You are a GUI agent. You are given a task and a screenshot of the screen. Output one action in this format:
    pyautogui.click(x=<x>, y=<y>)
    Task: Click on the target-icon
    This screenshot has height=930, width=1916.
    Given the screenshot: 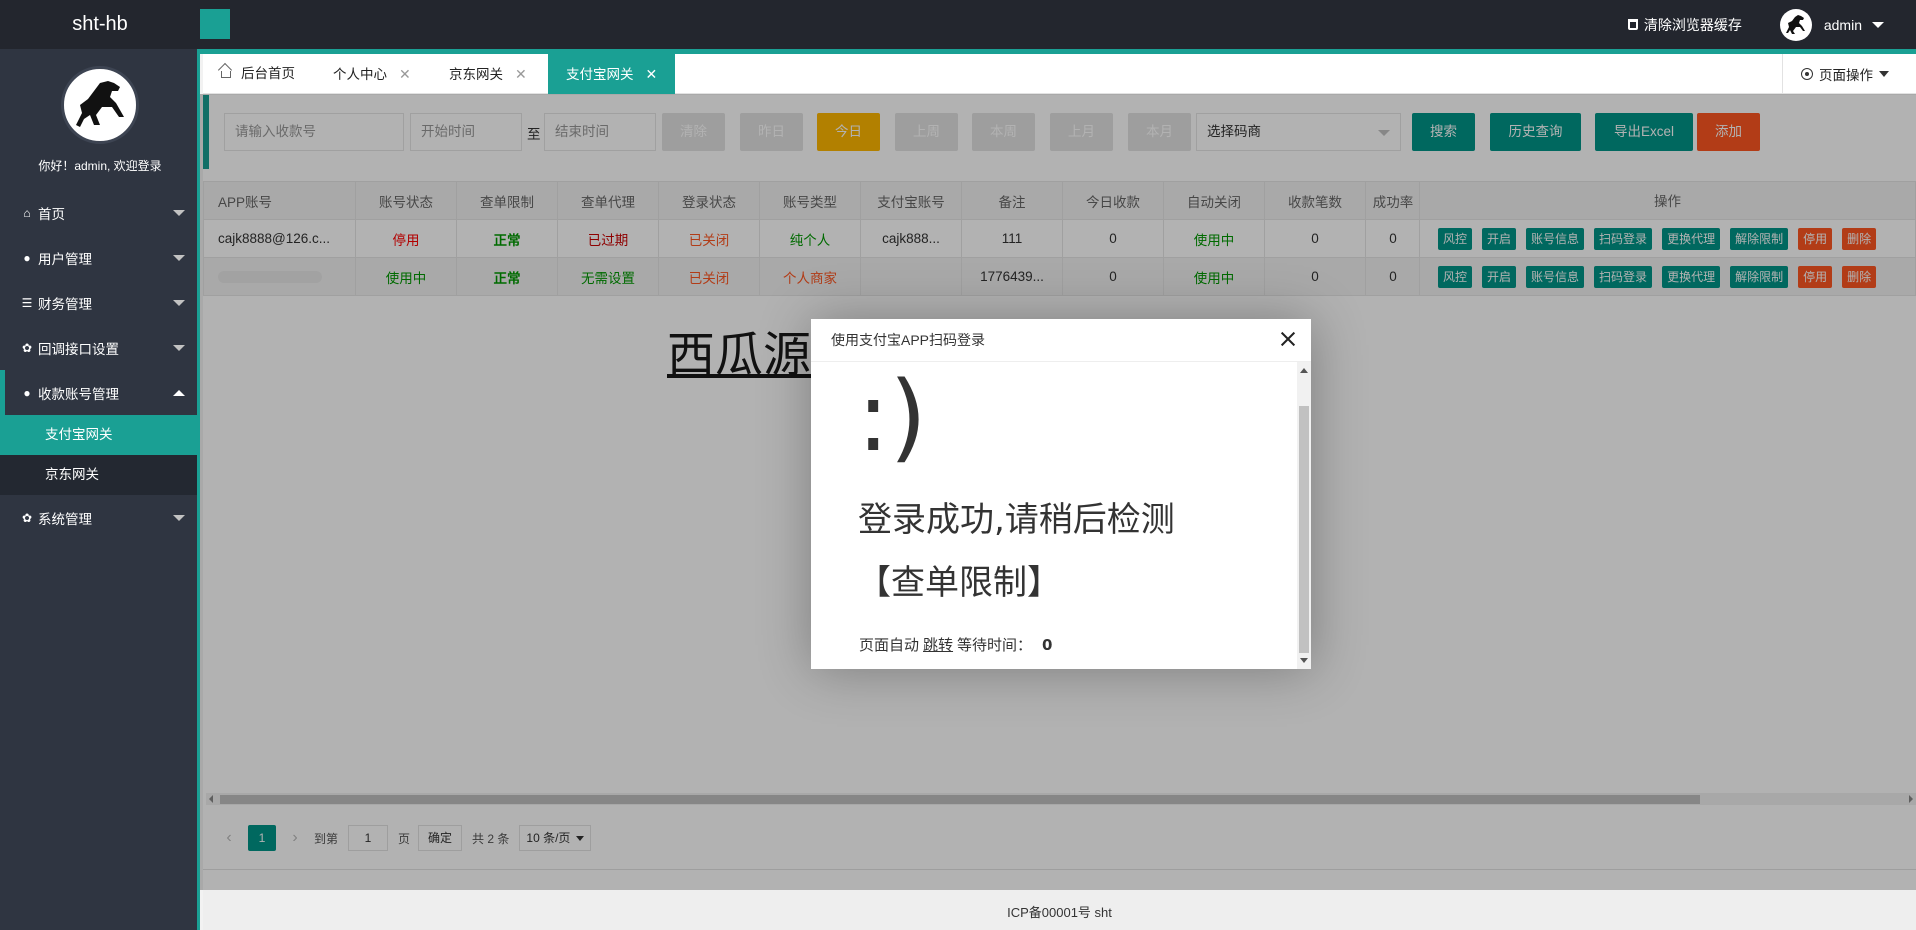 What is the action you would take?
    pyautogui.click(x=1807, y=74)
    